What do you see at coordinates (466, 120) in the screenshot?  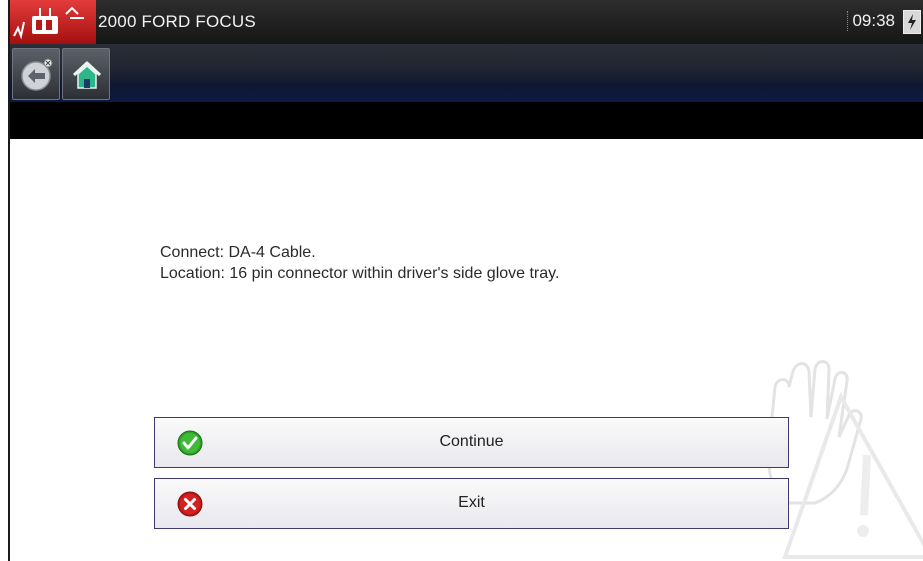 I see `header-band` at bounding box center [466, 120].